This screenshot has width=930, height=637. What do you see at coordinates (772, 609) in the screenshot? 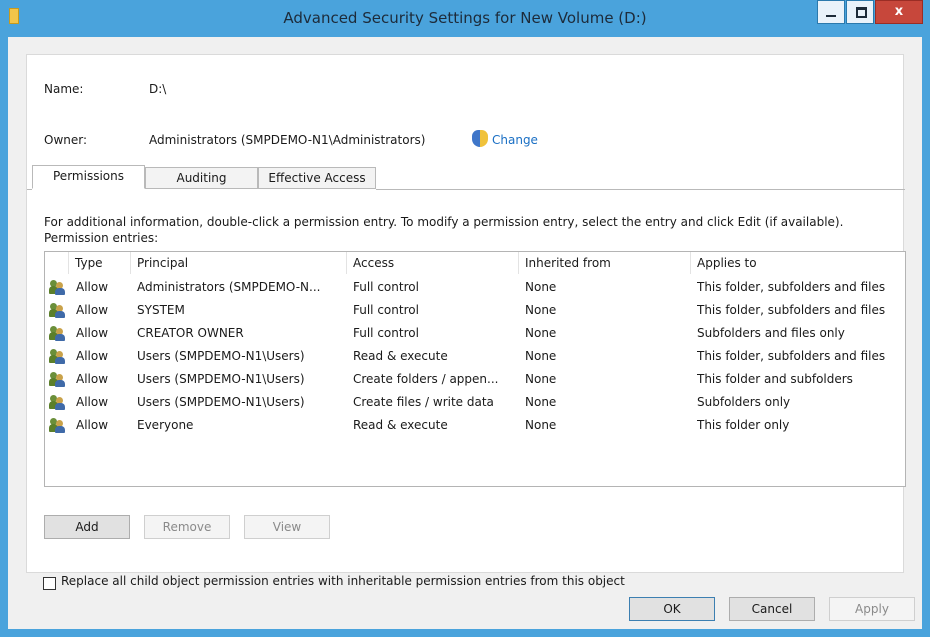
I see `cancel-button: Cancel` at bounding box center [772, 609].